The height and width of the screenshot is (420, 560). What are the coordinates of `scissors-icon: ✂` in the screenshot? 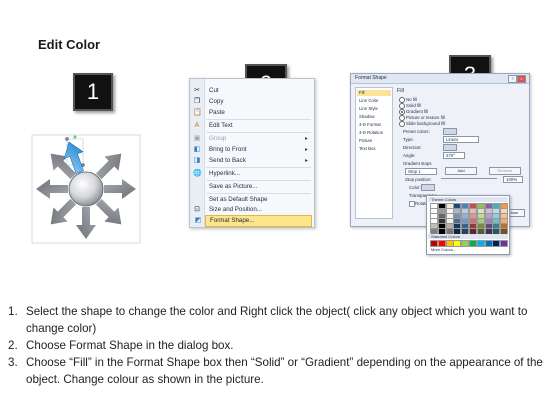 It's located at (197, 90).